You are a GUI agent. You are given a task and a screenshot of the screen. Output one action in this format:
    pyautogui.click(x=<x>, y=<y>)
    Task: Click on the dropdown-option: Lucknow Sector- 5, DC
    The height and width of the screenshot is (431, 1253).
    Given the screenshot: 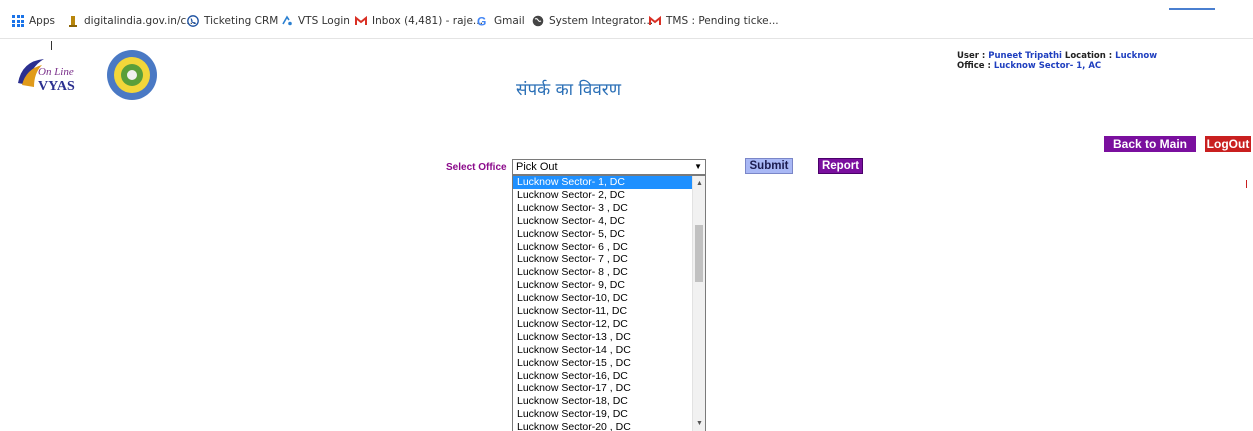 What is the action you would take?
    pyautogui.click(x=603, y=234)
    